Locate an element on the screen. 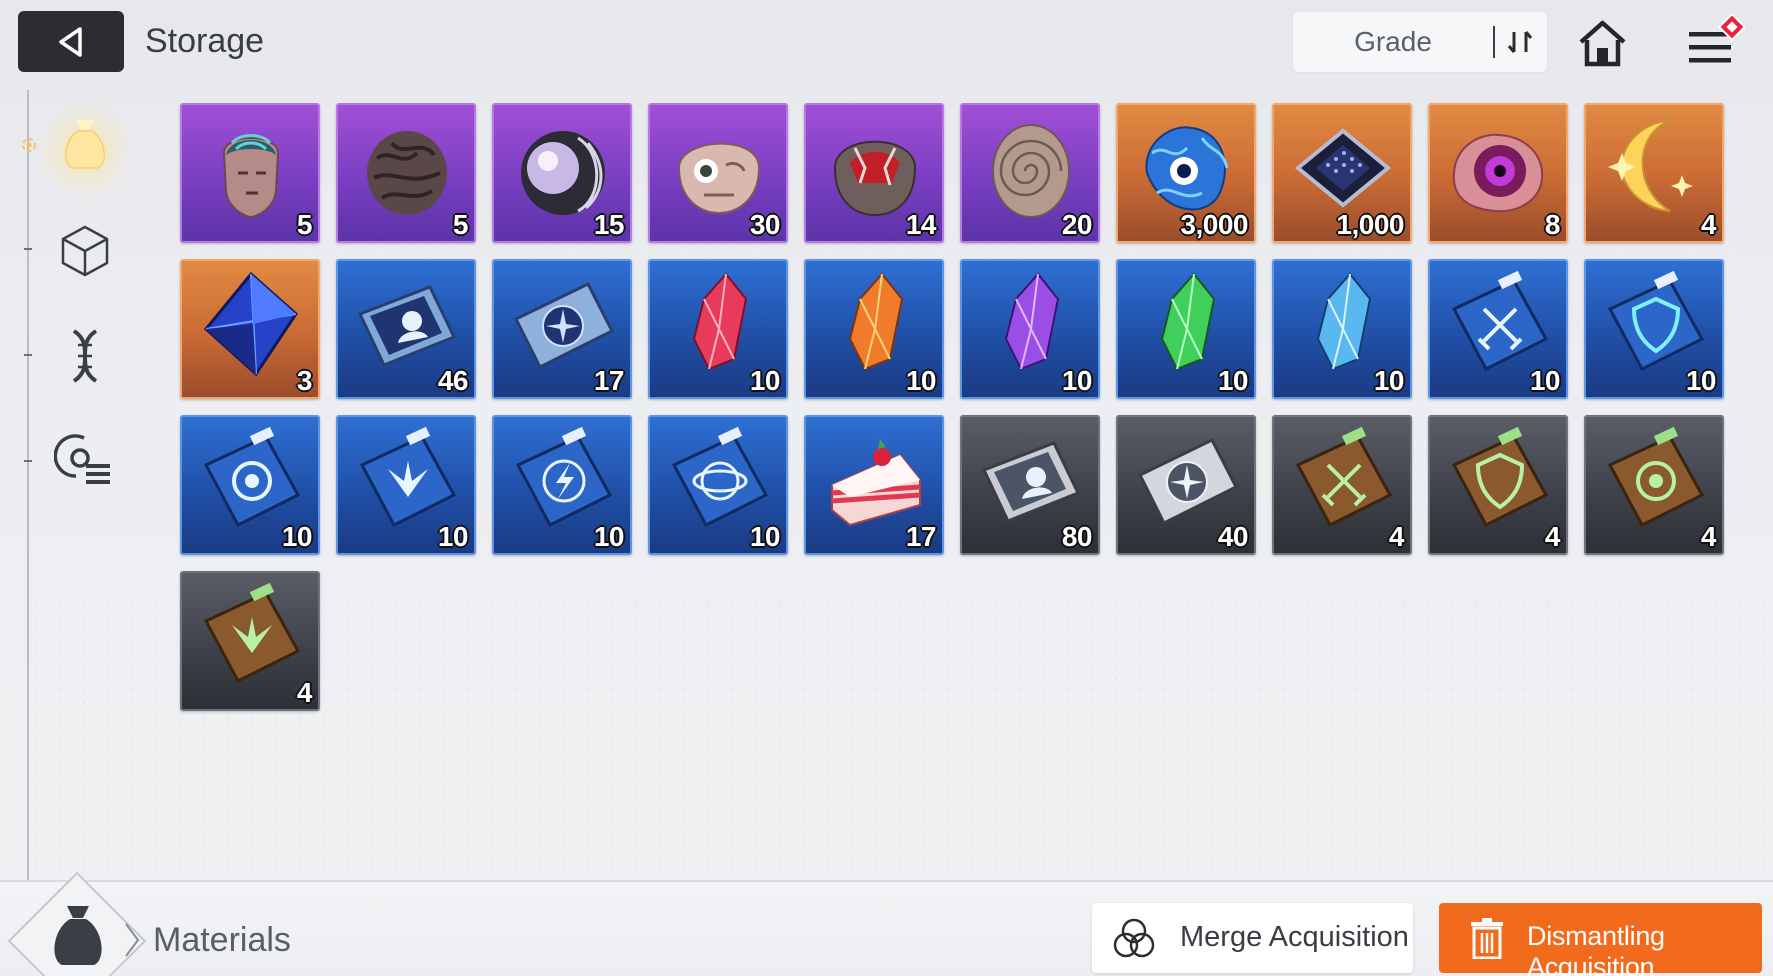  sidebar-item-genes is located at coordinates (85, 356).